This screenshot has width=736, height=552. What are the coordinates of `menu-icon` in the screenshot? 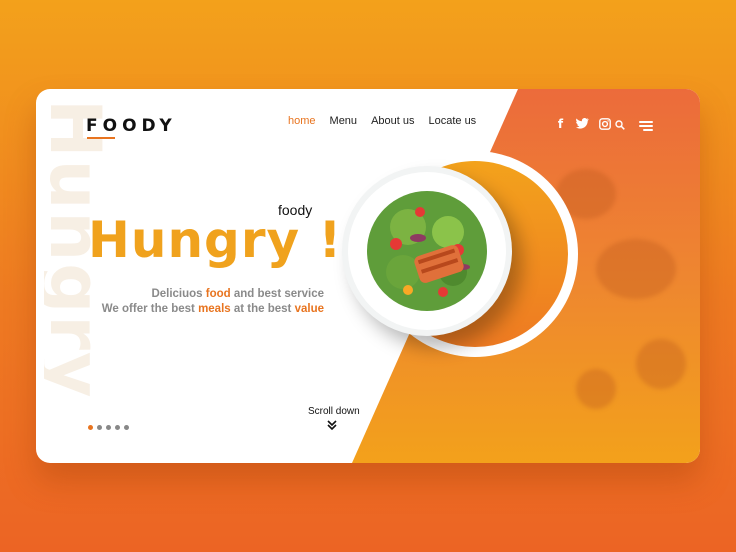 It's located at (646, 126).